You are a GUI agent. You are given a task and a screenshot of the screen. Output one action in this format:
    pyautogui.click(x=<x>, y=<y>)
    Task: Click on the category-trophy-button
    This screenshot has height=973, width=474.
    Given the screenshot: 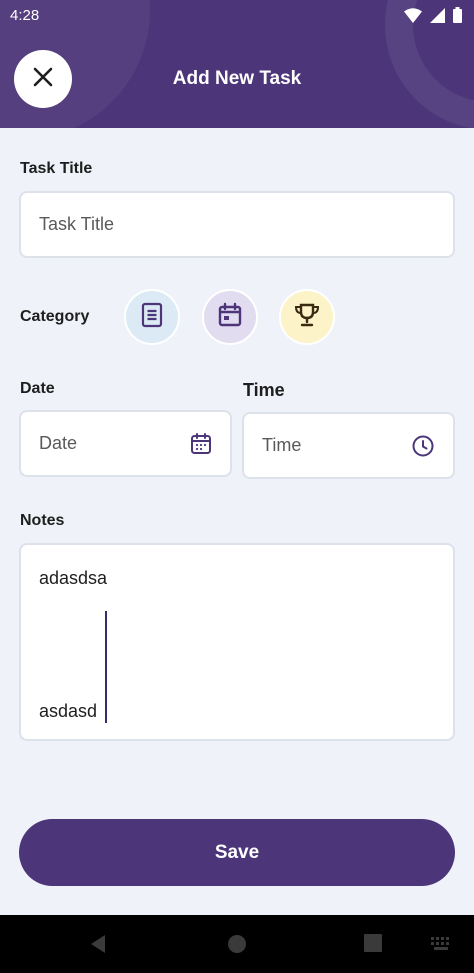 What is the action you would take?
    pyautogui.click(x=307, y=317)
    